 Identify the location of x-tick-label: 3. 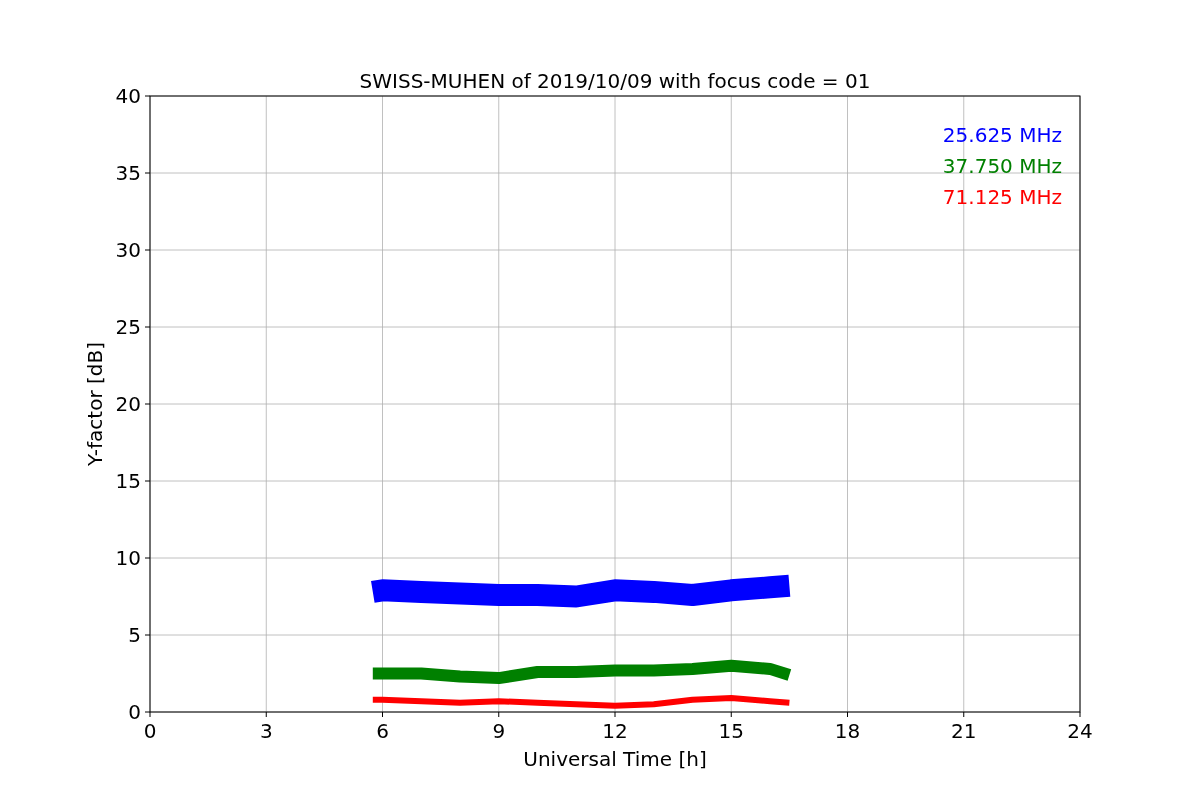
(266, 731).